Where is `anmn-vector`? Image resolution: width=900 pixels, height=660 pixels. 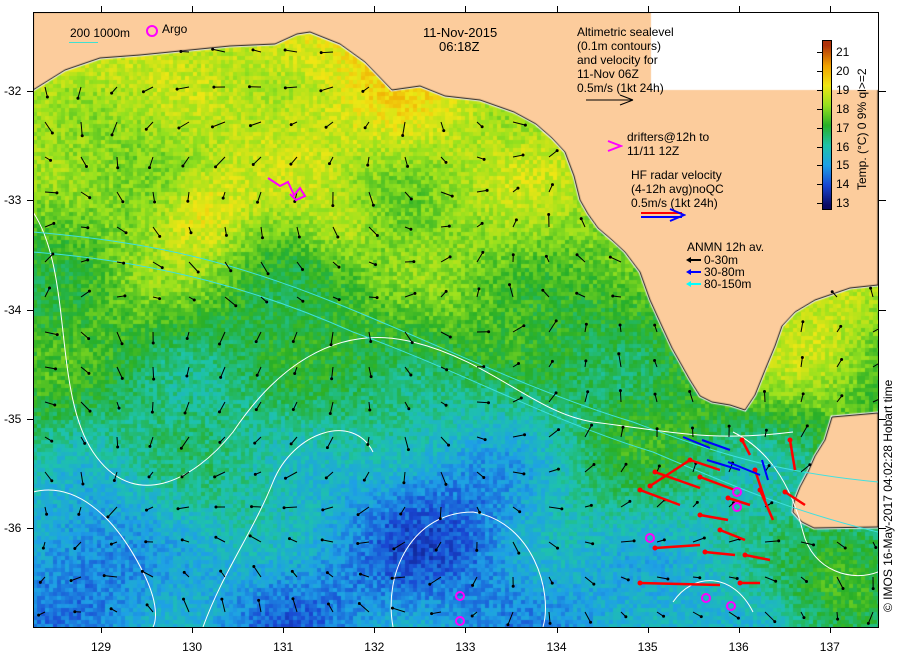 anmn-vector is located at coordinates (765, 470).